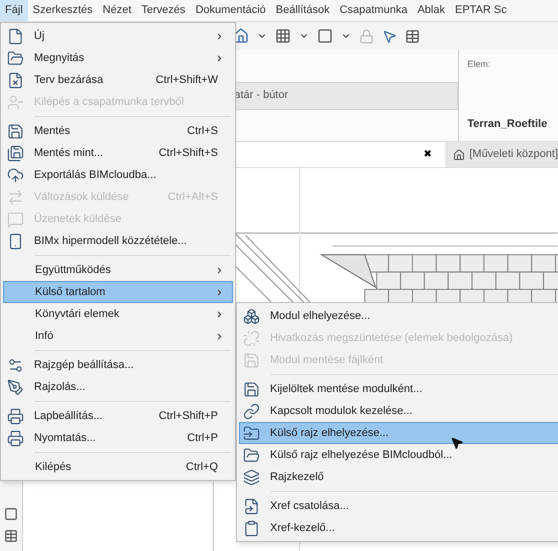 This screenshot has height=551, width=558. What do you see at coordinates (163, 10) in the screenshot?
I see `menubar-item: Tervezés` at bounding box center [163, 10].